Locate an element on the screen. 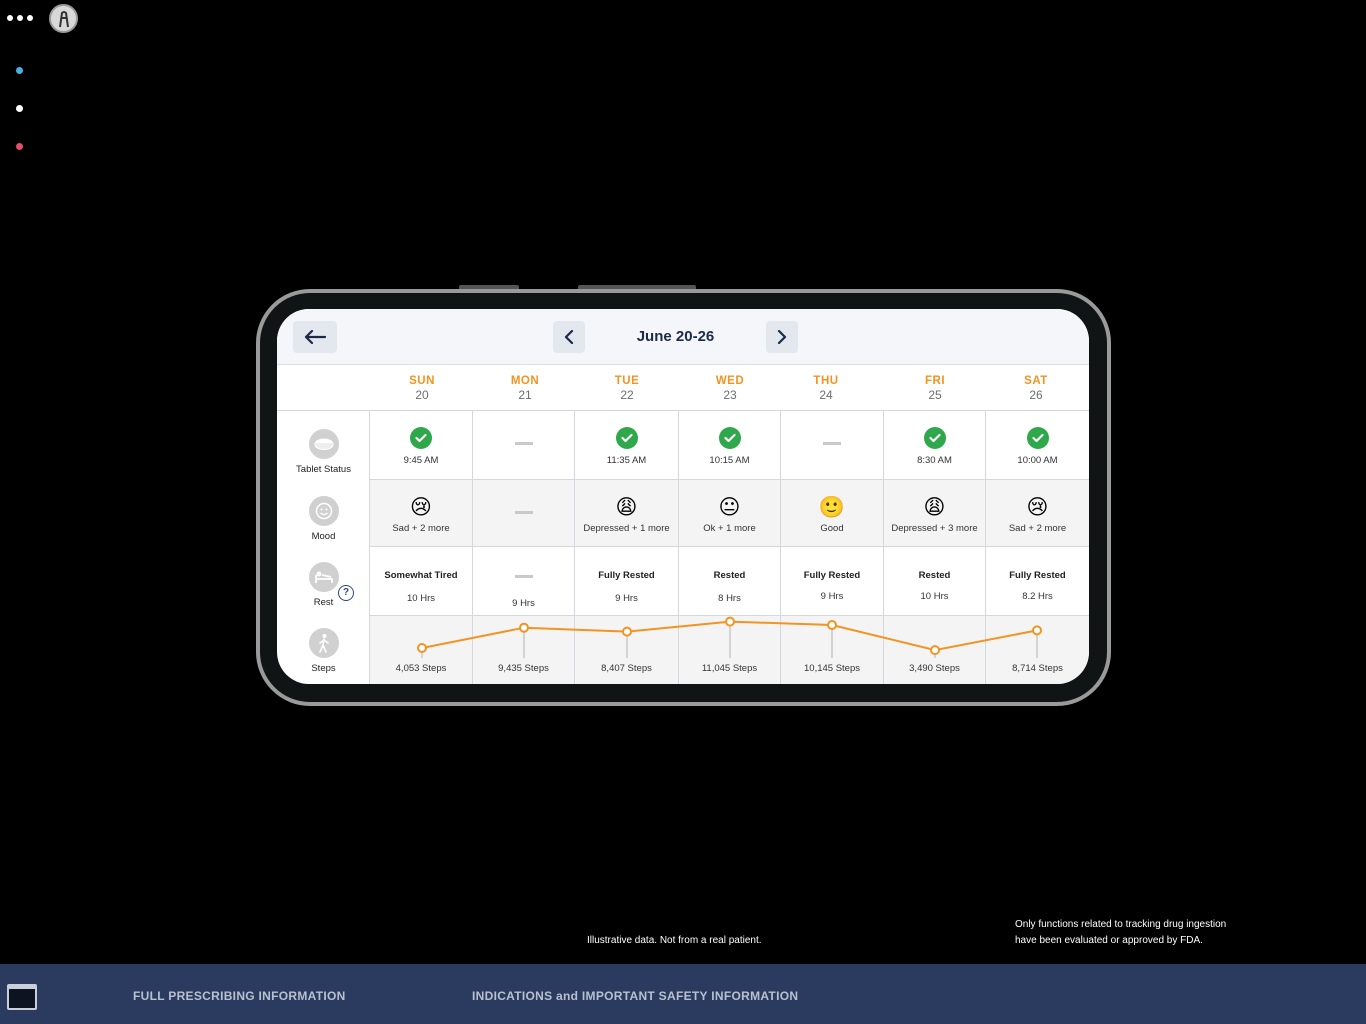 This screenshot has width=1366, height=1024. next-week-button is located at coordinates (782, 337).